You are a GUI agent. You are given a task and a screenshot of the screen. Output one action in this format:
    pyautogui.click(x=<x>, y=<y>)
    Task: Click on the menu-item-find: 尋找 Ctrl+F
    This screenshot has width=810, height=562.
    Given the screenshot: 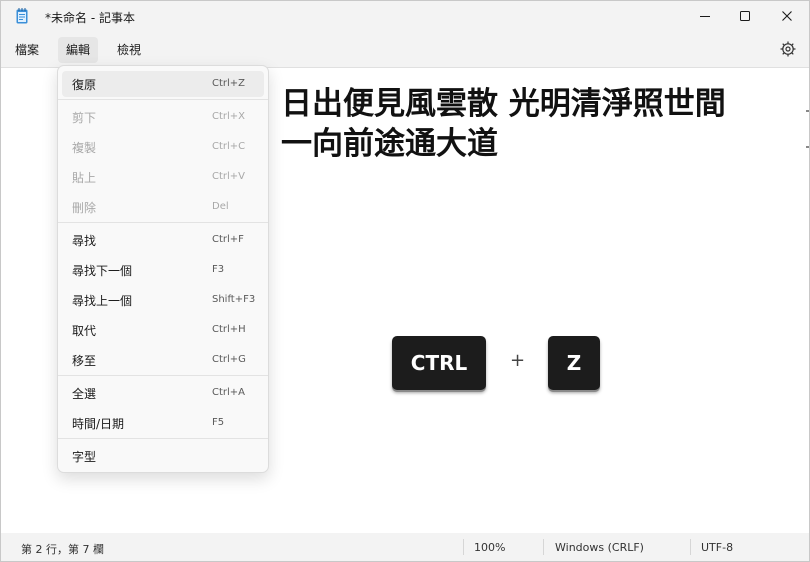 What is the action you would take?
    pyautogui.click(x=163, y=240)
    